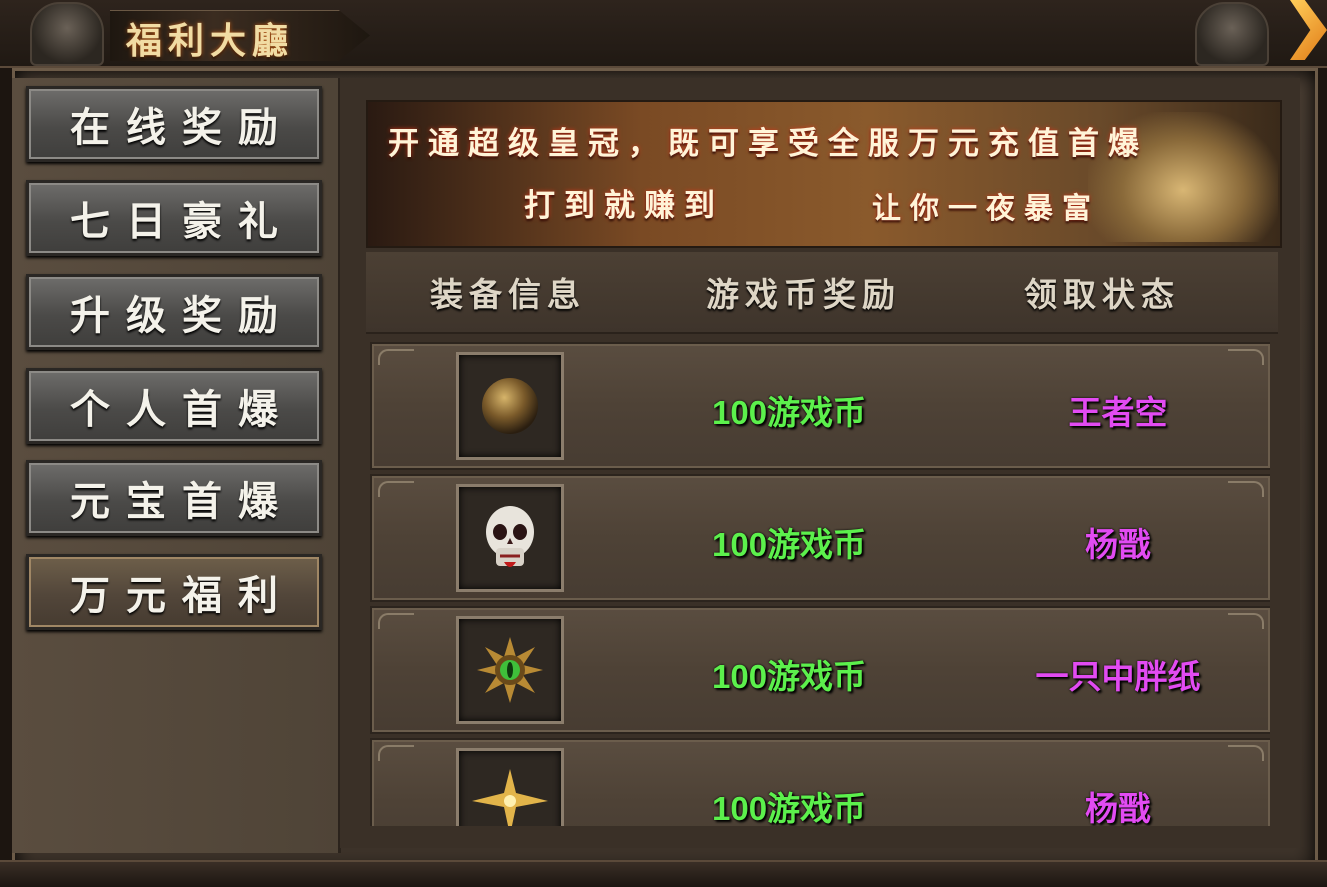 The height and width of the screenshot is (887, 1327). What do you see at coordinates (1232, 34) in the screenshot?
I see `dragon-ornament-right-icon` at bounding box center [1232, 34].